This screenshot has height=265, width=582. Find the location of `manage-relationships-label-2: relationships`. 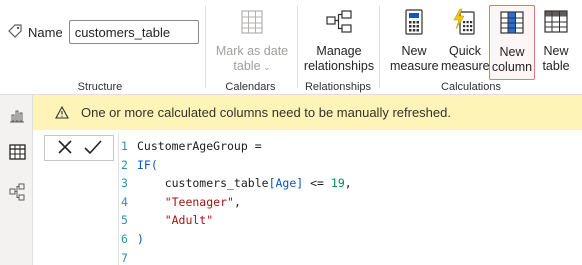

manage-relationships-label-2: relationships is located at coordinates (339, 66).